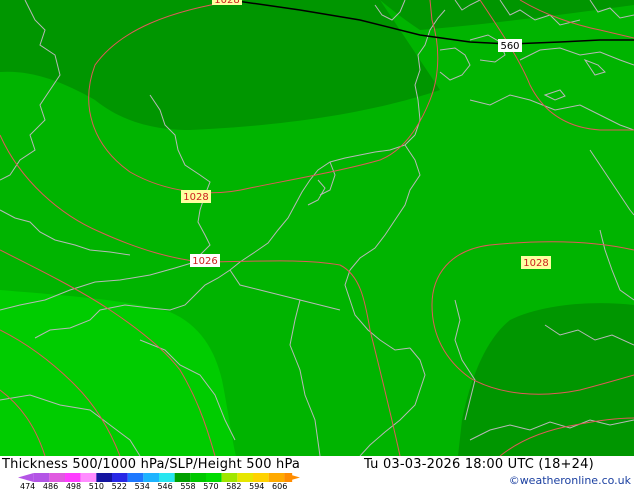 The image size is (634, 491). I want to click on contour-label-1028-north: 1028, so click(196, 196).